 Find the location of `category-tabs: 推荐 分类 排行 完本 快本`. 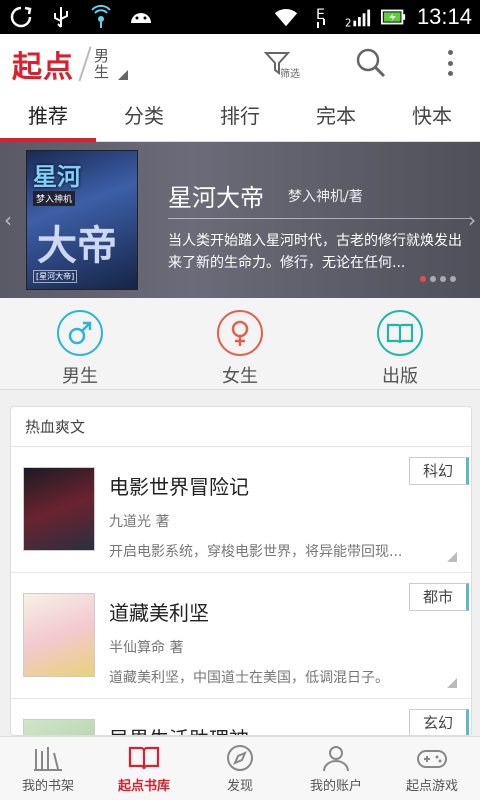

category-tabs: 推荐 分类 排行 完本 快本 is located at coordinates (240, 118).